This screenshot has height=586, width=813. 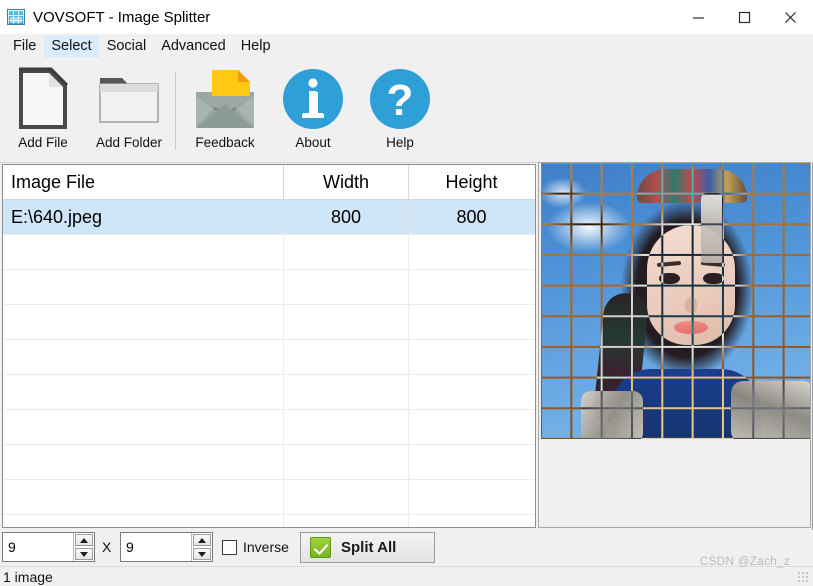 What do you see at coordinates (406, 576) in the screenshot?
I see `status-bar: 1 image` at bounding box center [406, 576].